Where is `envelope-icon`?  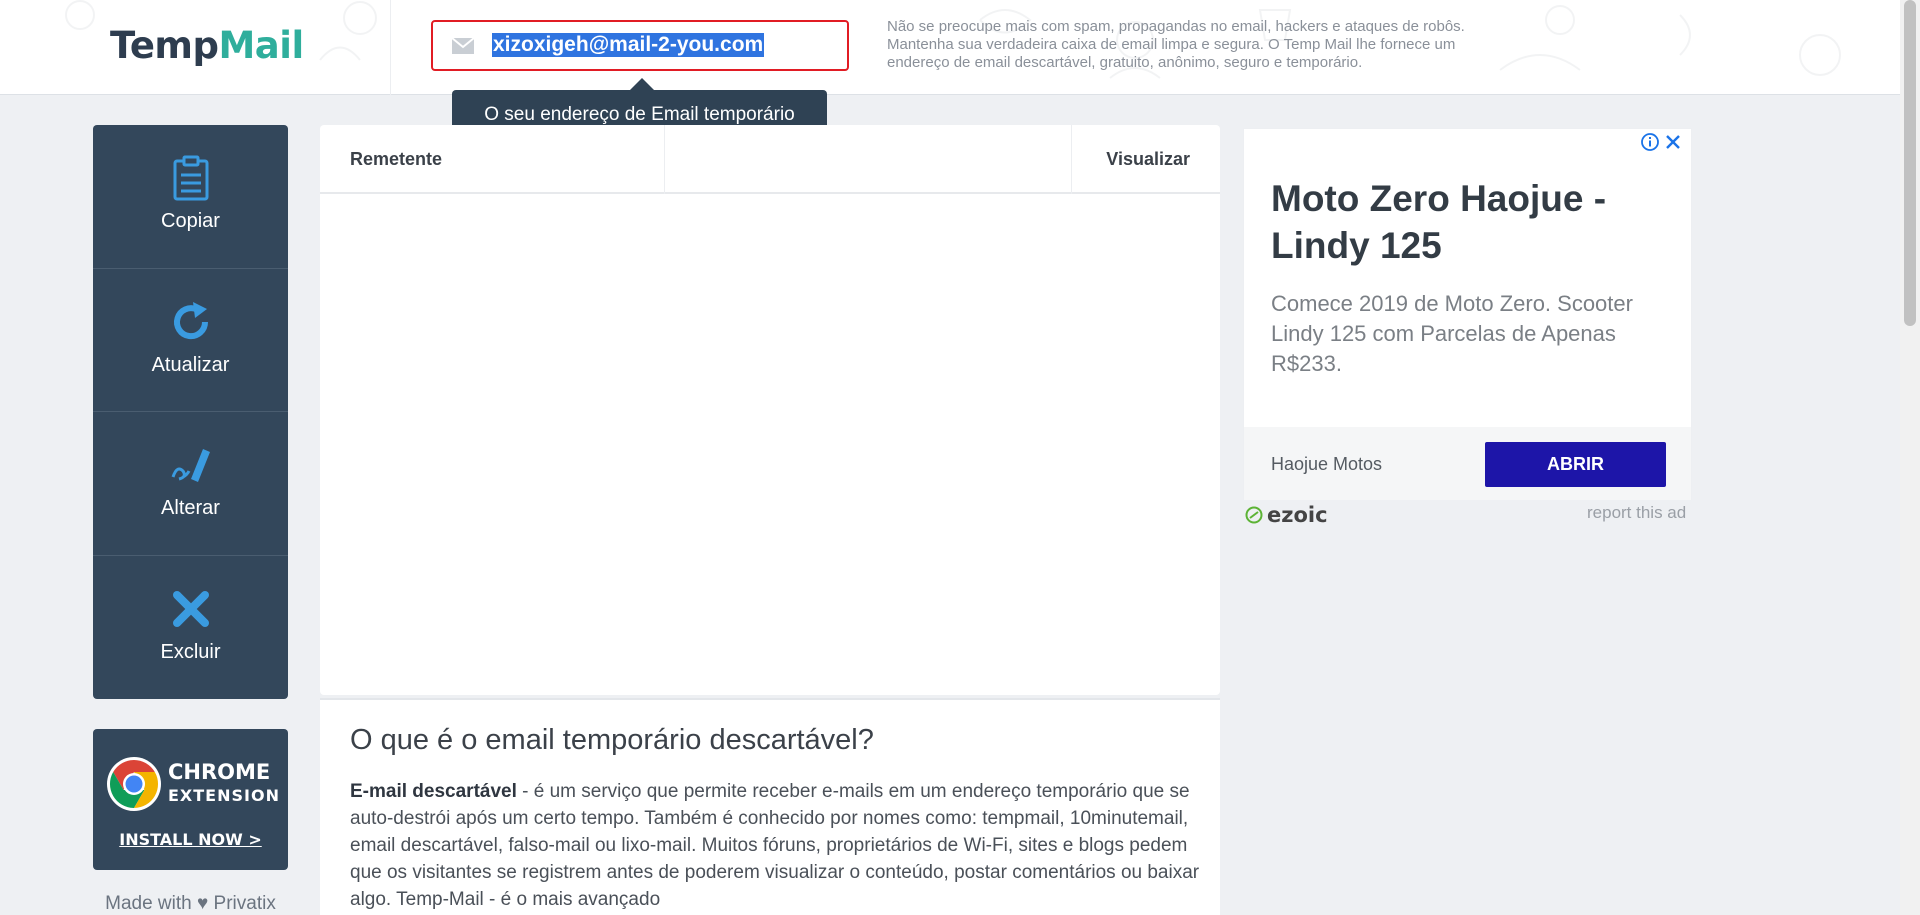
envelope-icon is located at coordinates (463, 45).